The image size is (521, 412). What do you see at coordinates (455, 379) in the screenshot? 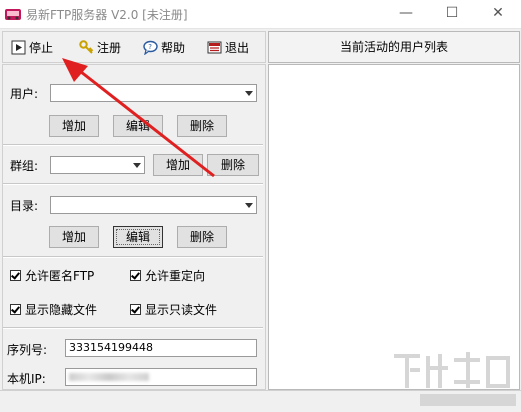
I see `watermark-logo` at bounding box center [455, 379].